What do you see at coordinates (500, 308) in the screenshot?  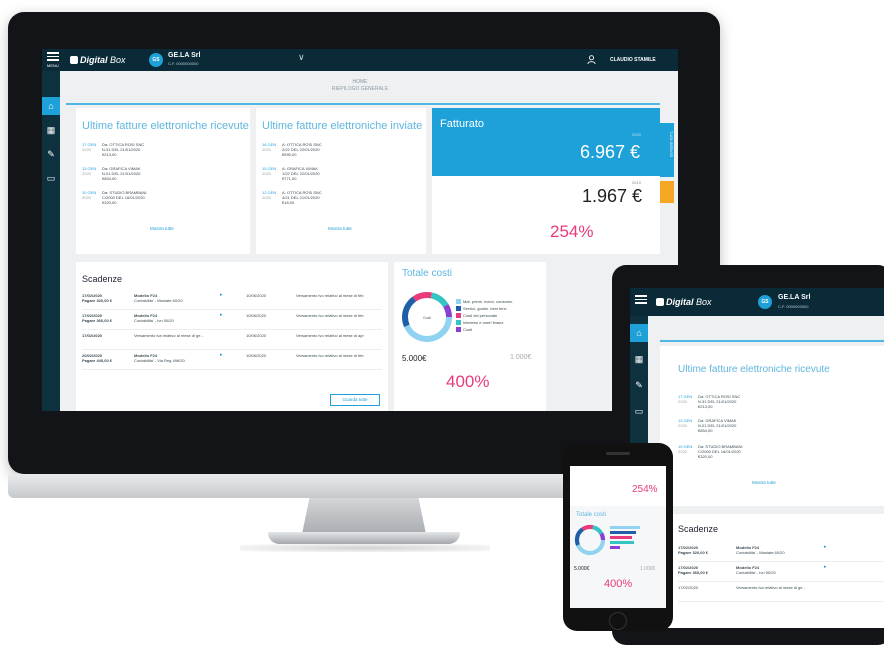 I see `legend-item: Servizi, godim. beni terzi` at bounding box center [500, 308].